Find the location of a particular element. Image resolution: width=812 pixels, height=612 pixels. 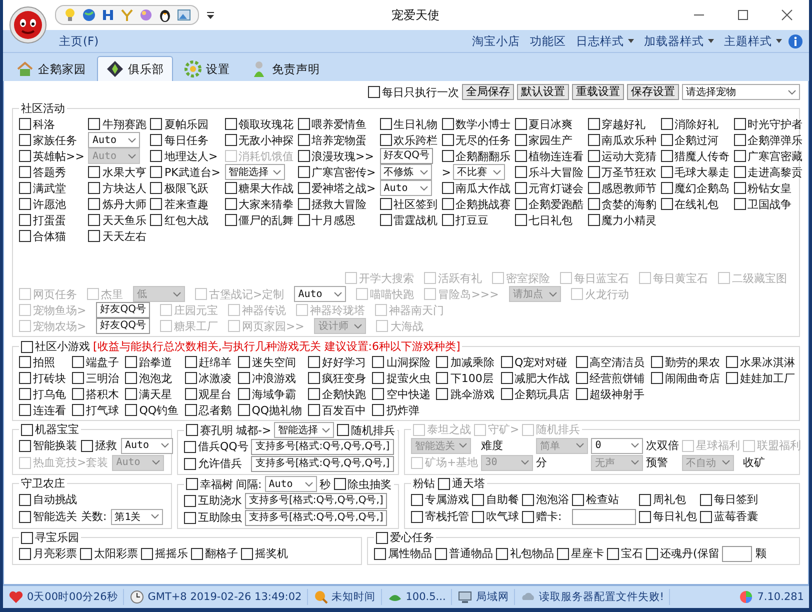

checkbox: 疯狂变身 is located at coordinates (337, 378).